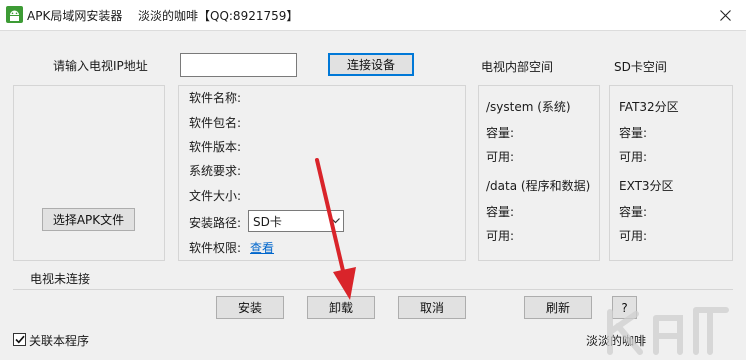  Describe the element at coordinates (668, 331) in the screenshot. I see `watermark-logo` at that location.